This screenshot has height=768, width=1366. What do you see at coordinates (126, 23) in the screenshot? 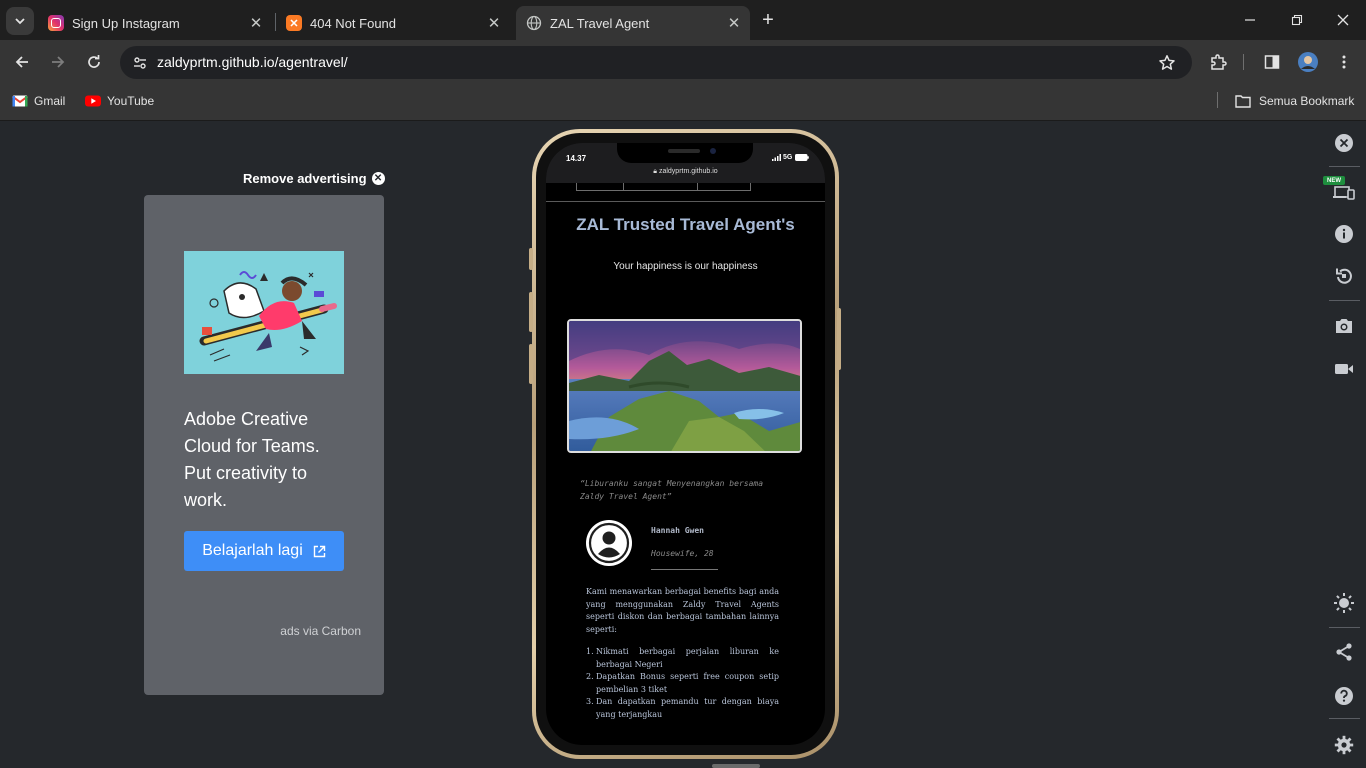
I see `tab-title: Sign Up Instagram` at bounding box center [126, 23].